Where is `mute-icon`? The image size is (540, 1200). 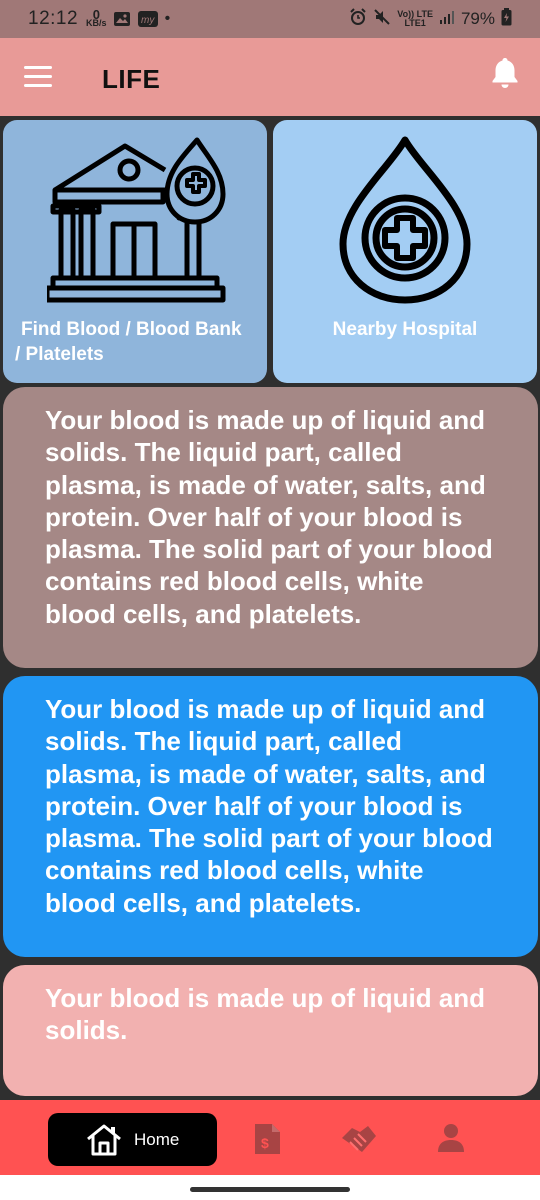
mute-icon is located at coordinates (382, 19).